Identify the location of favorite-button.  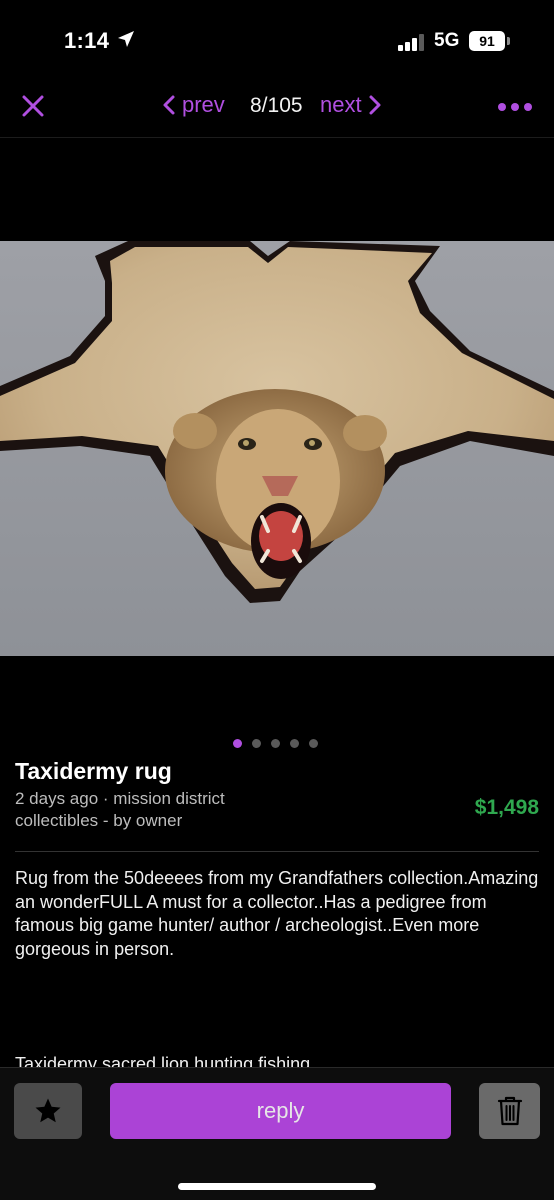
(48, 1111).